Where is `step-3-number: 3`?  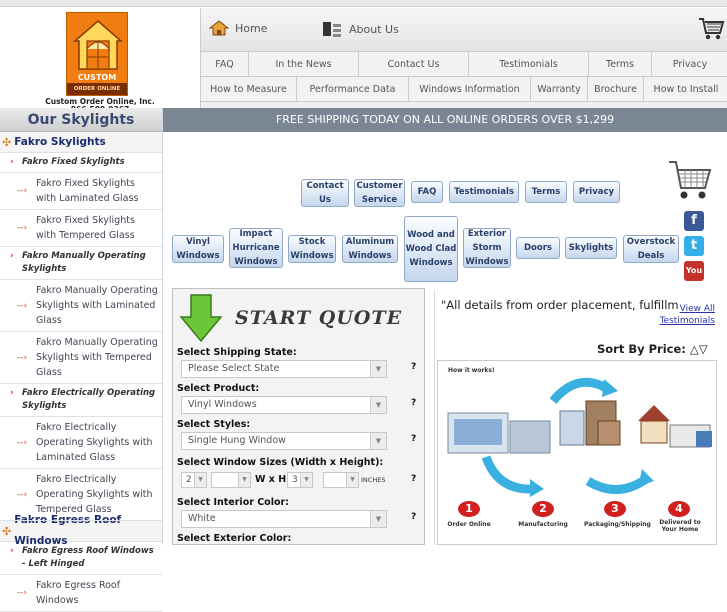 step-3-number: 3 is located at coordinates (615, 509).